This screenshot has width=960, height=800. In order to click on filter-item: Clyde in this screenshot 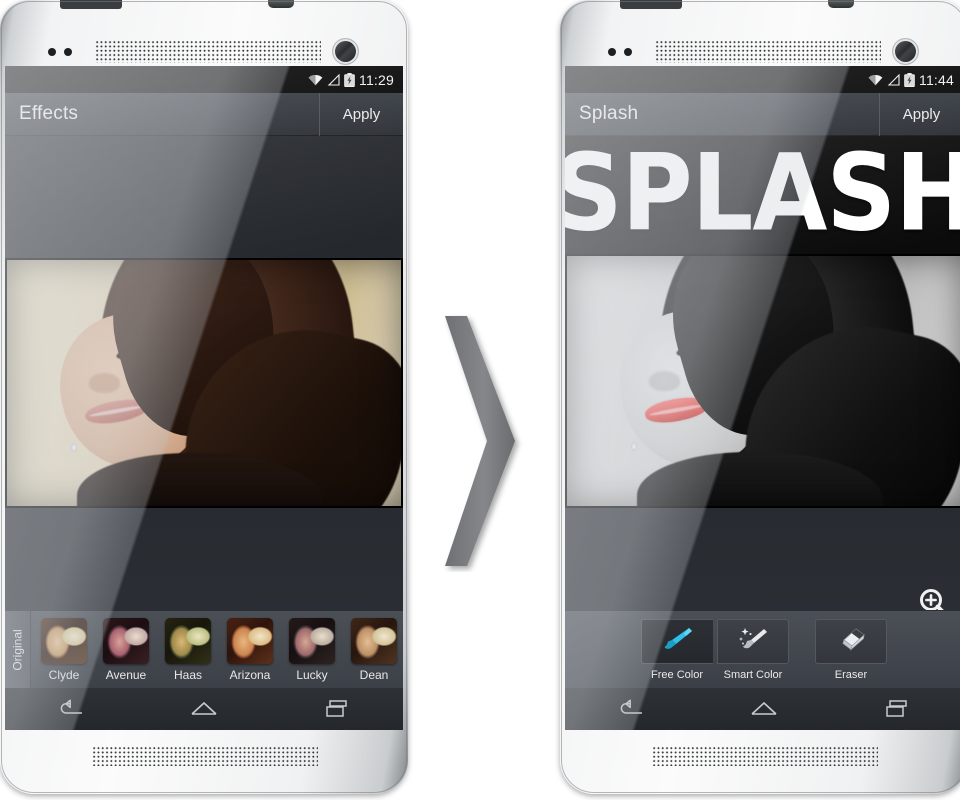, I will do `click(64, 649)`.